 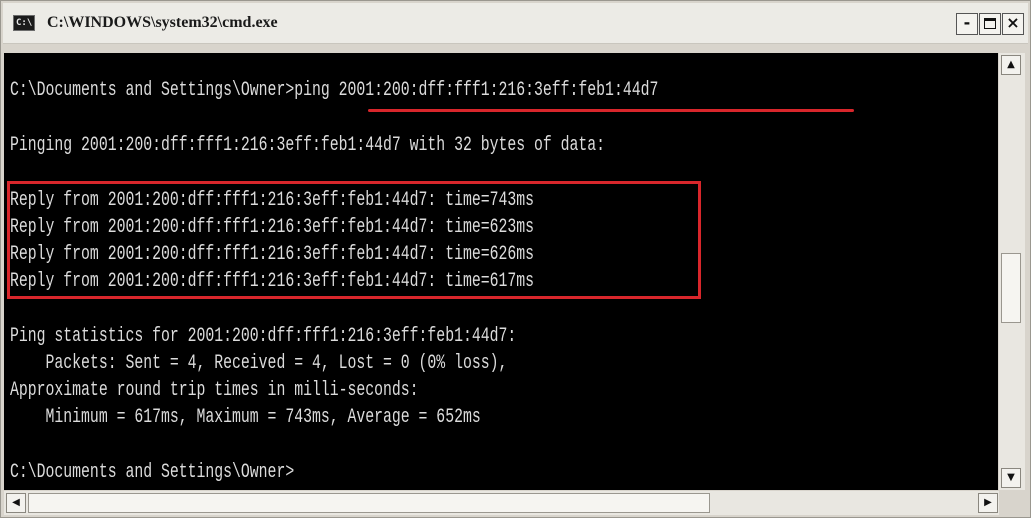 What do you see at coordinates (1012, 503) in the screenshot?
I see `scrollbar-corner` at bounding box center [1012, 503].